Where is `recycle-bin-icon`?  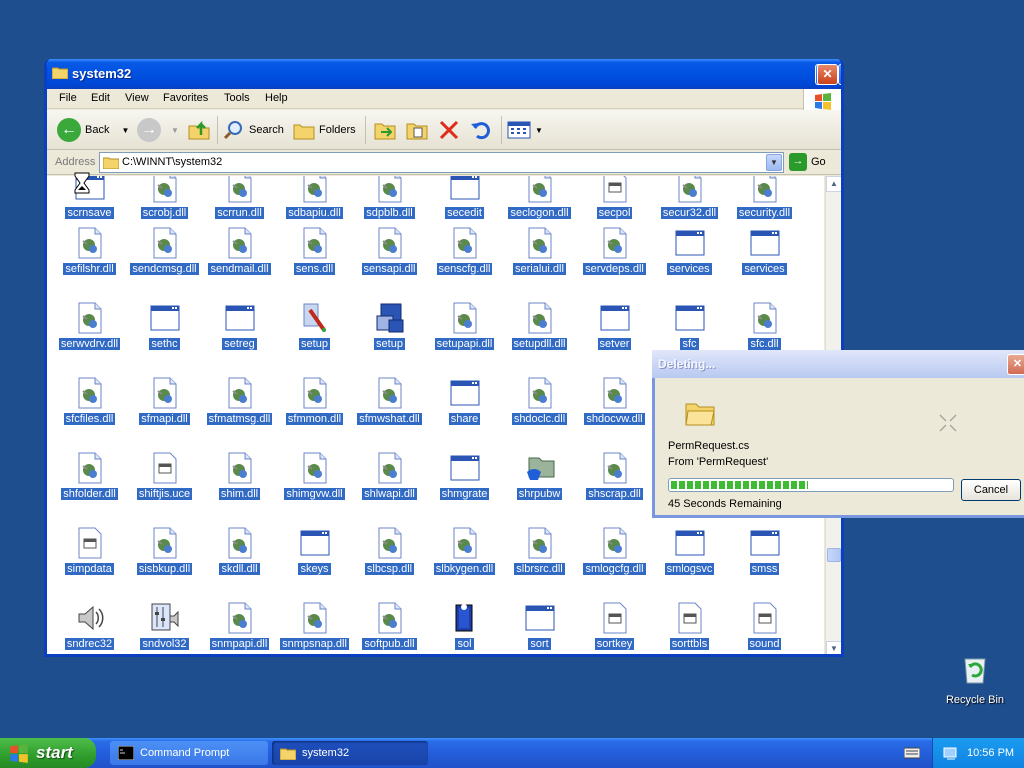 recycle-bin-icon is located at coordinates (975, 671).